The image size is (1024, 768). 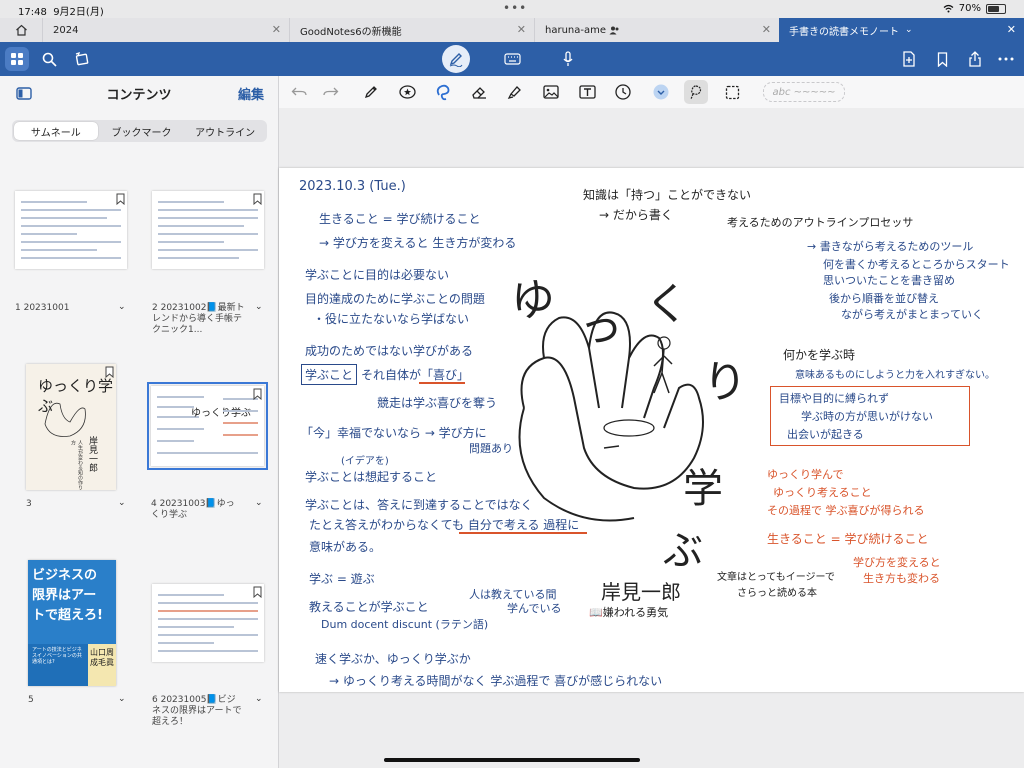 I want to click on redo-button, so click(x=331, y=92).